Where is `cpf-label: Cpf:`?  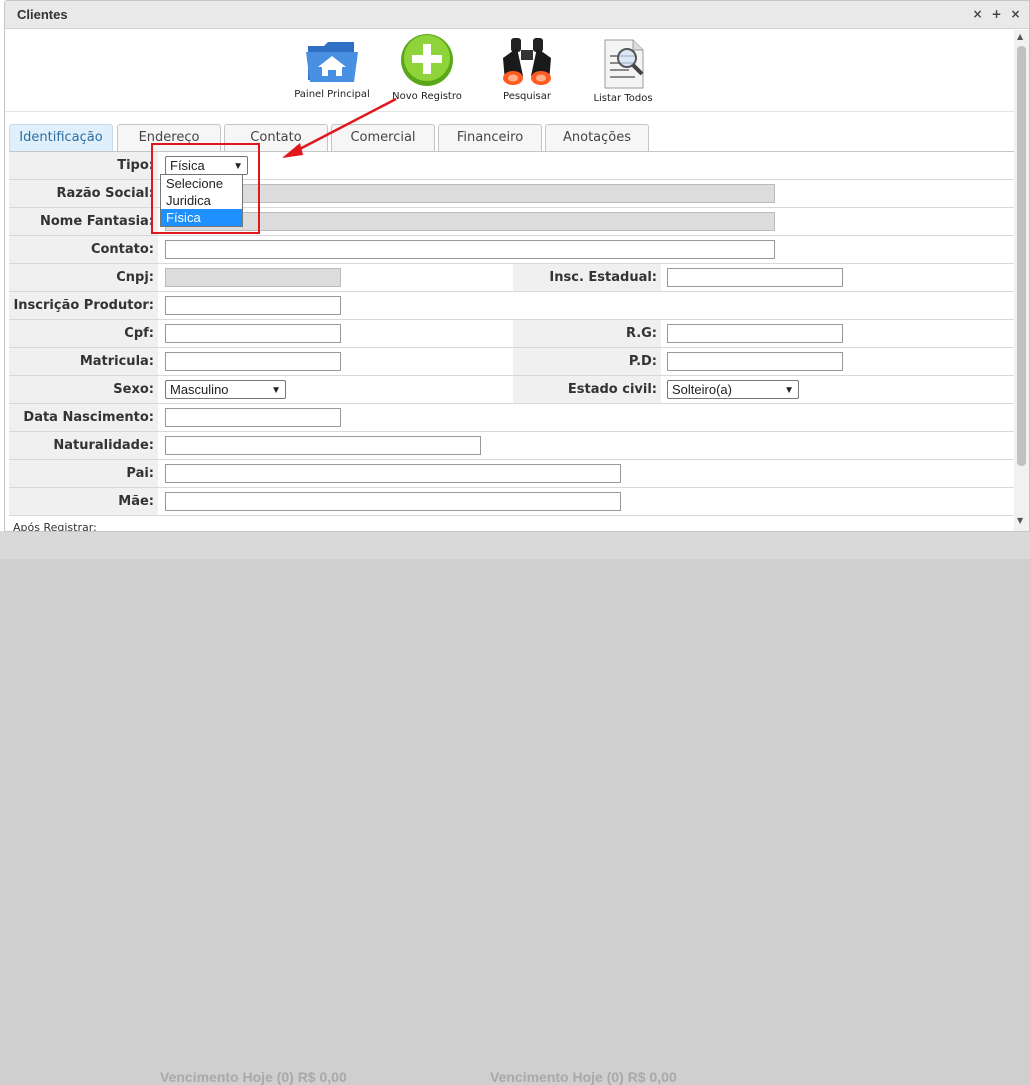 cpf-label: Cpf: is located at coordinates (83, 333).